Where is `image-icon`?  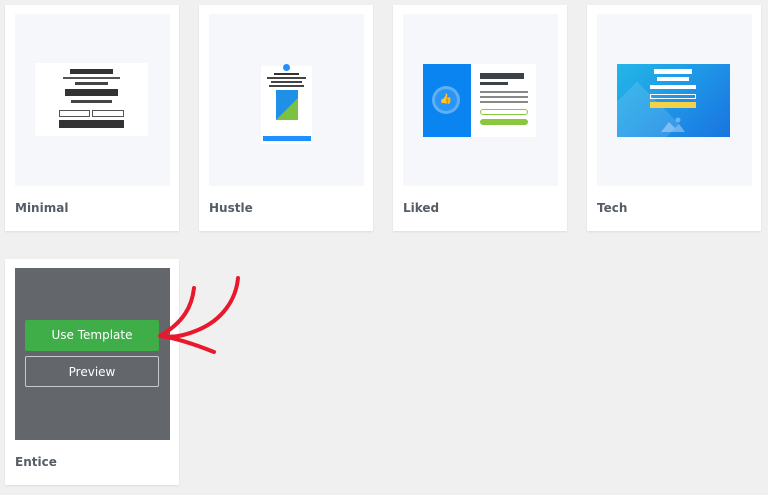 image-icon is located at coordinates (673, 124).